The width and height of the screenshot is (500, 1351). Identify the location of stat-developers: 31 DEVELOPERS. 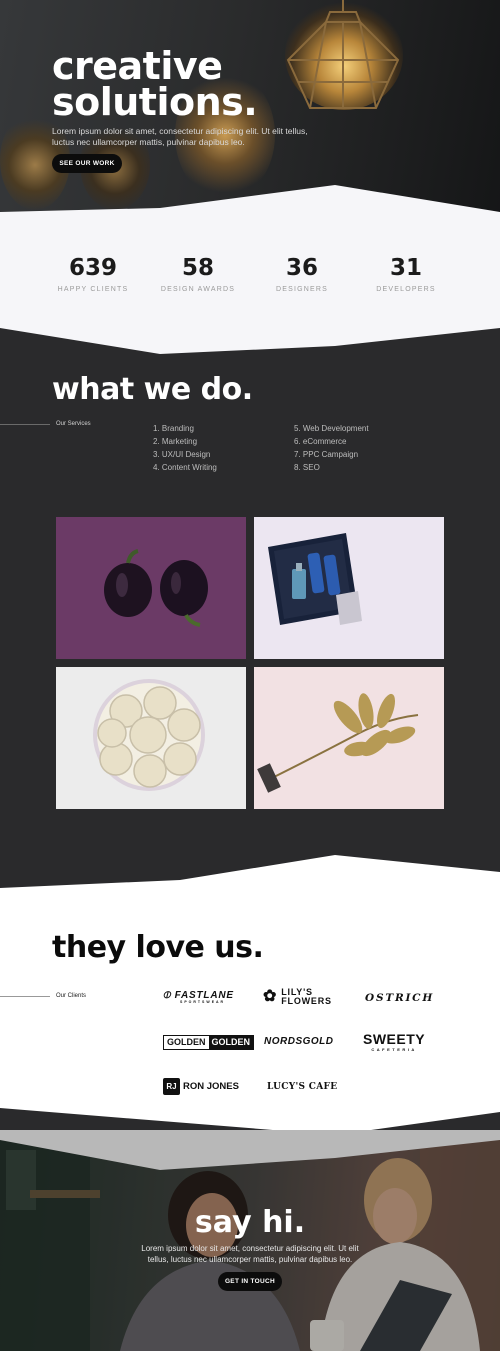
(406, 274).